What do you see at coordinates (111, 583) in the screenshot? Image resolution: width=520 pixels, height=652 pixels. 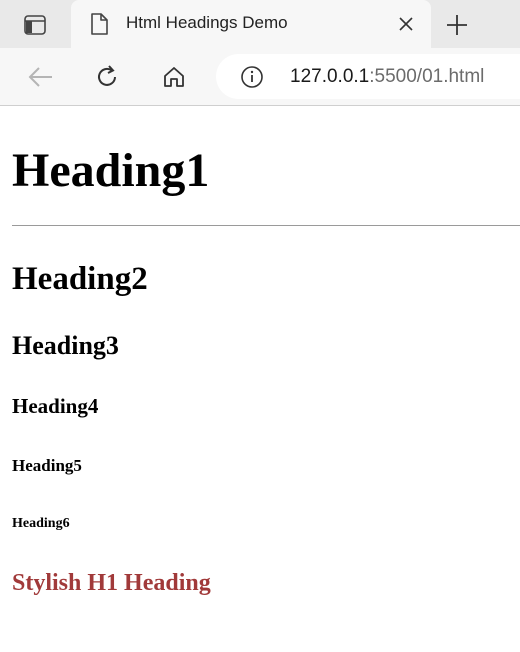 I see `stylish-heading: Stylish H1 Heading` at bounding box center [111, 583].